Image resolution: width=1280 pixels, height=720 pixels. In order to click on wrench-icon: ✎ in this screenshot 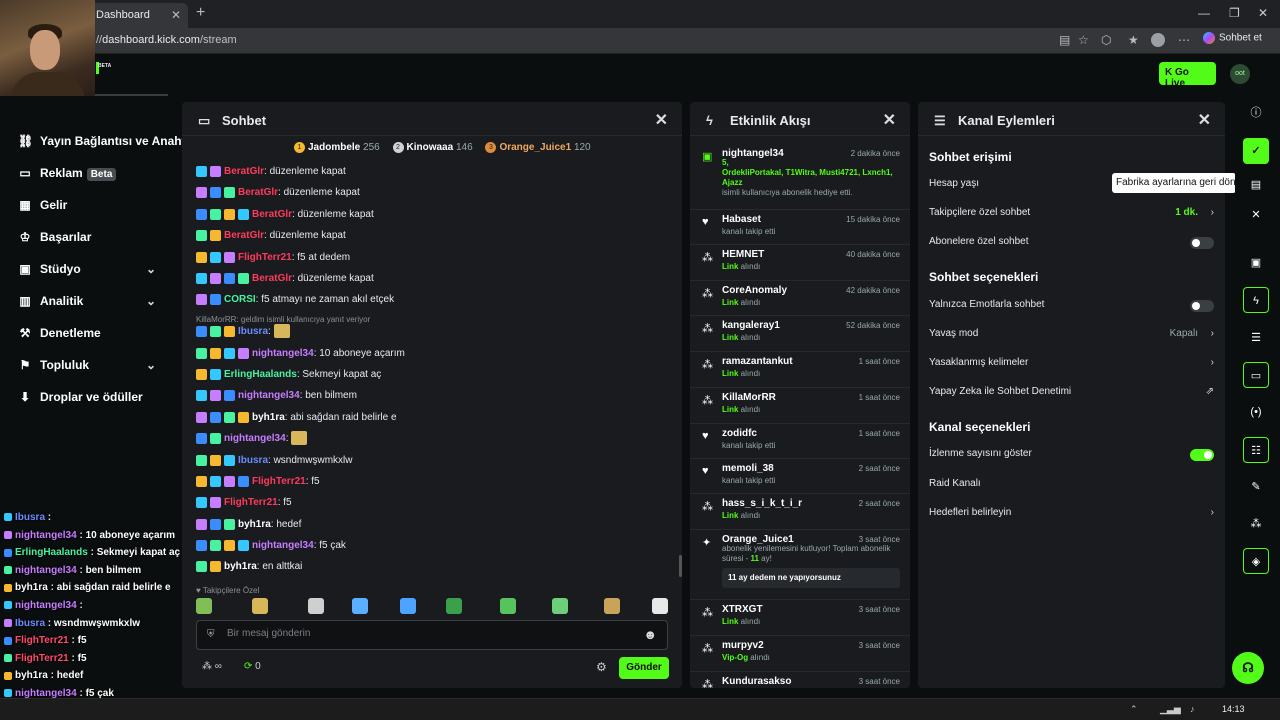, I will do `click(1256, 487)`.